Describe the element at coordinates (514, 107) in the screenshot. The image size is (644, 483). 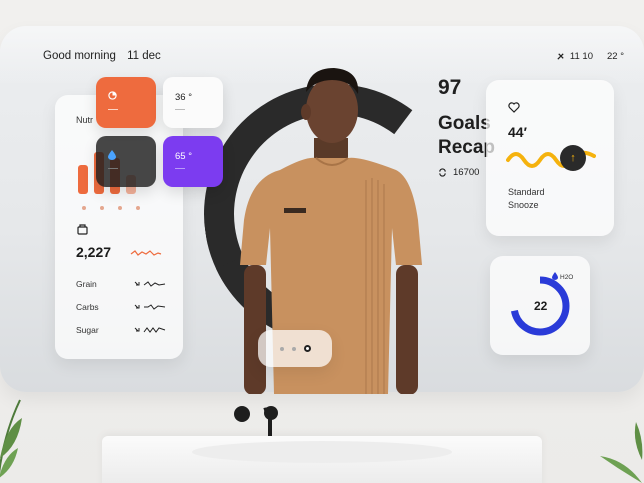
I see `heart-icon` at that location.